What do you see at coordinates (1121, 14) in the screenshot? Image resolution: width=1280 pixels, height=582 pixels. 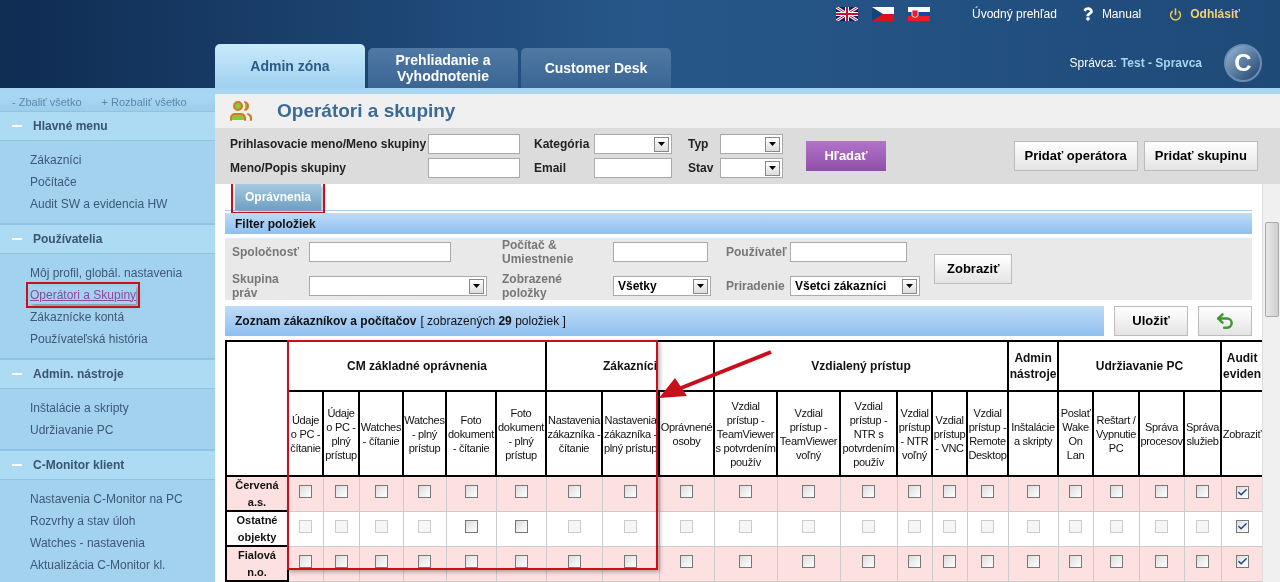 I see `manual-link: Manual` at bounding box center [1121, 14].